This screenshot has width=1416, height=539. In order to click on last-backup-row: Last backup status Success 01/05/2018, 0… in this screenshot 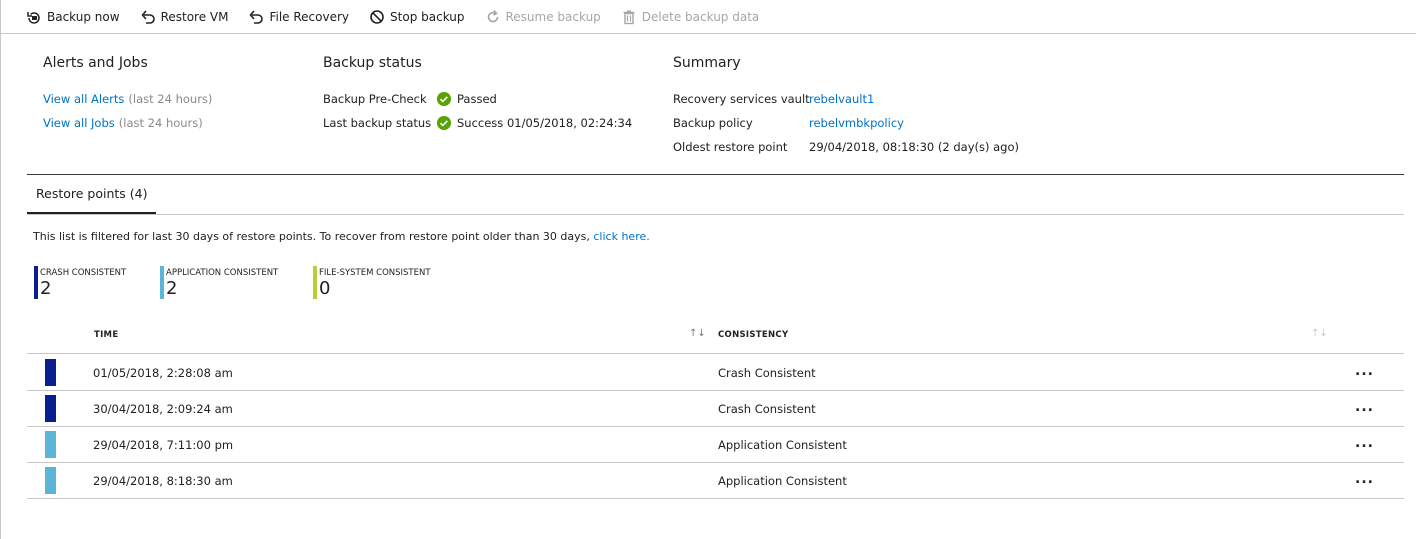, I will do `click(477, 123)`.